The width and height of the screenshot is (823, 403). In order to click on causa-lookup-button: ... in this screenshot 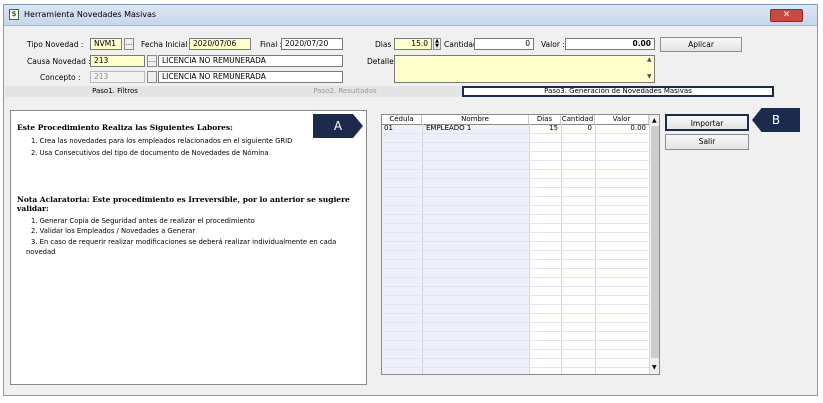, I will do `click(152, 61)`.